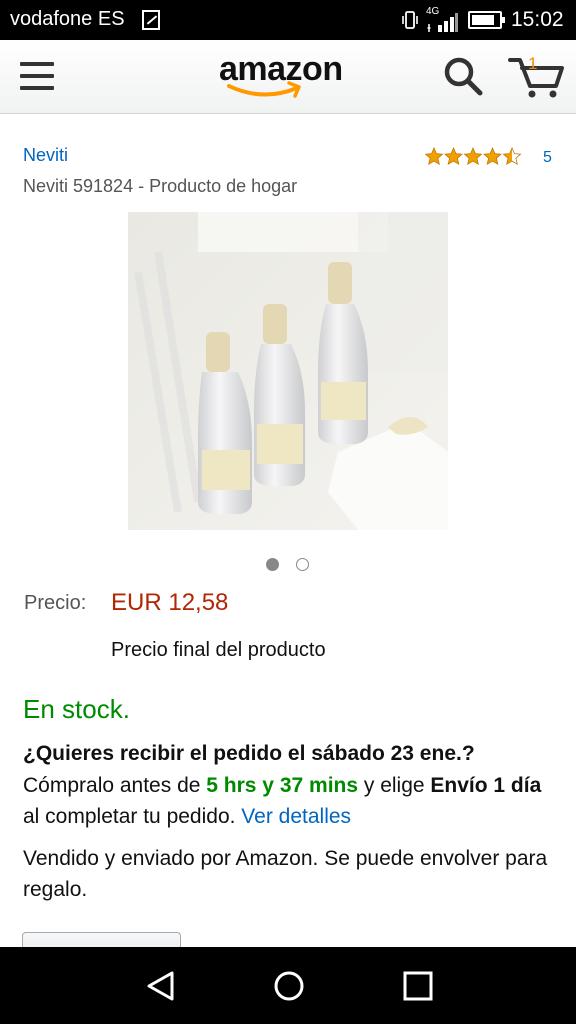  I want to click on home-icon, so click(289, 986).